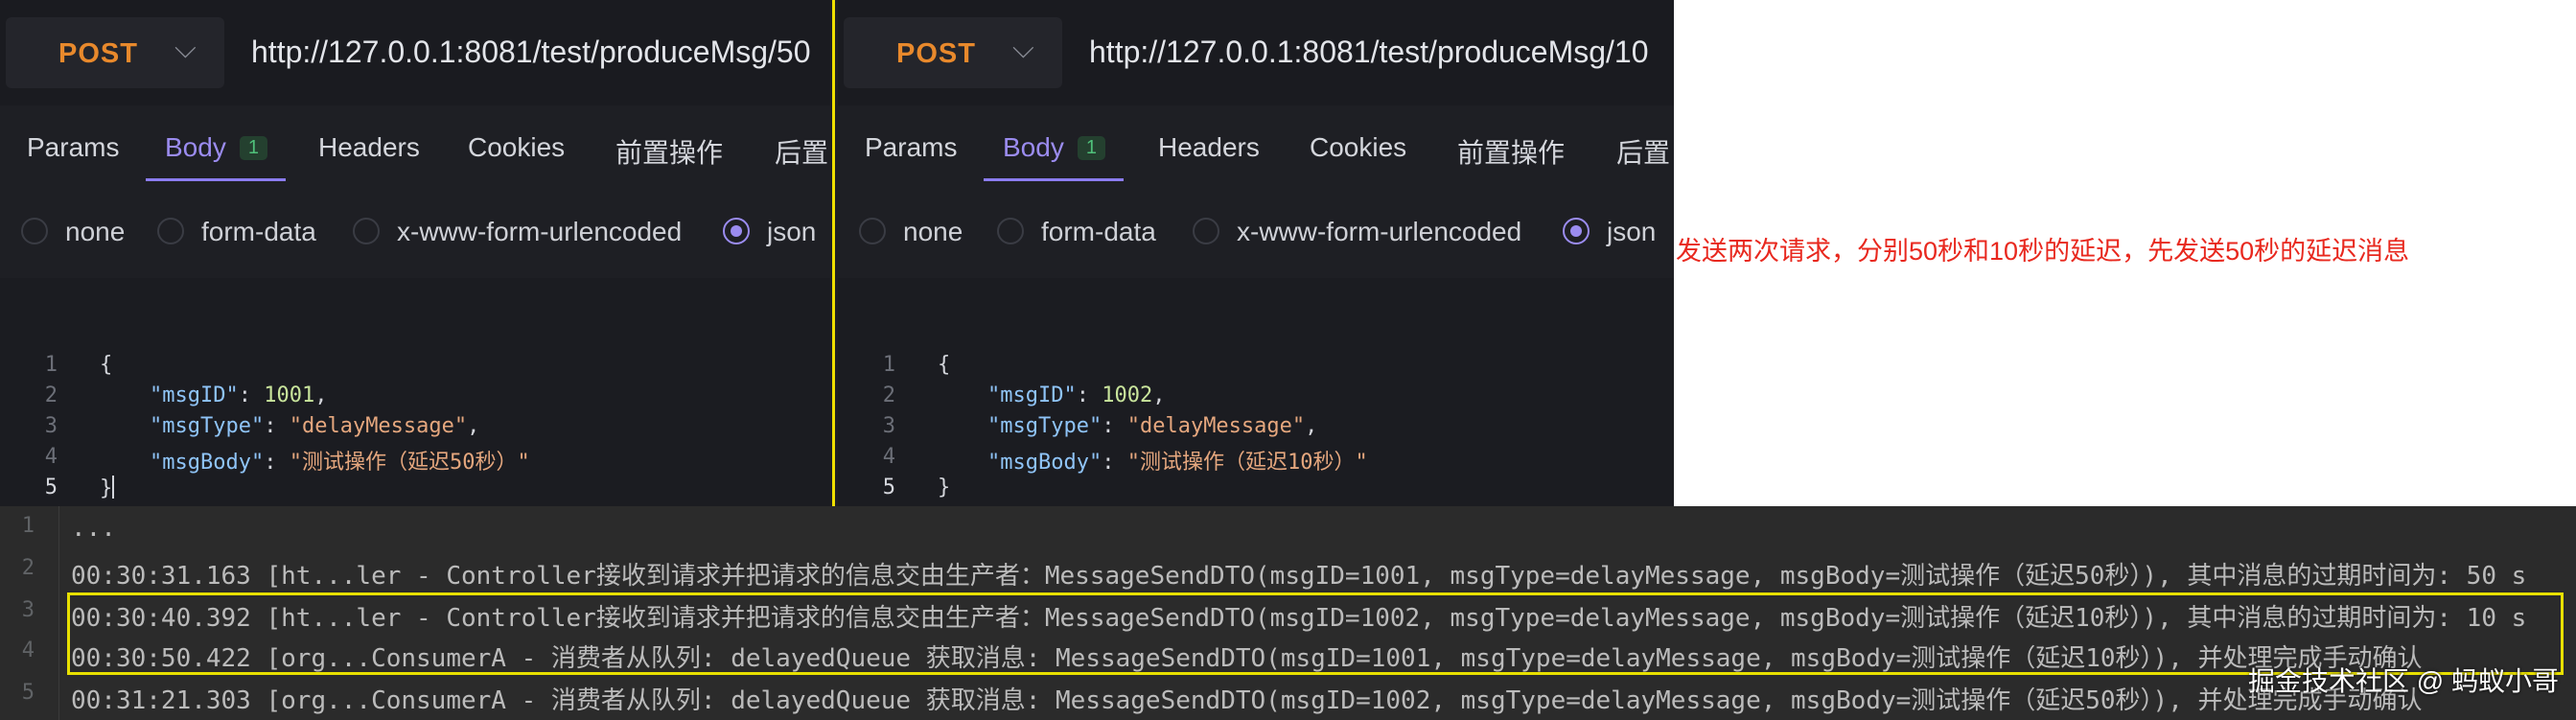 The width and height of the screenshot is (2576, 720). What do you see at coordinates (1099, 232) in the screenshot?
I see `radio-label: form-data` at bounding box center [1099, 232].